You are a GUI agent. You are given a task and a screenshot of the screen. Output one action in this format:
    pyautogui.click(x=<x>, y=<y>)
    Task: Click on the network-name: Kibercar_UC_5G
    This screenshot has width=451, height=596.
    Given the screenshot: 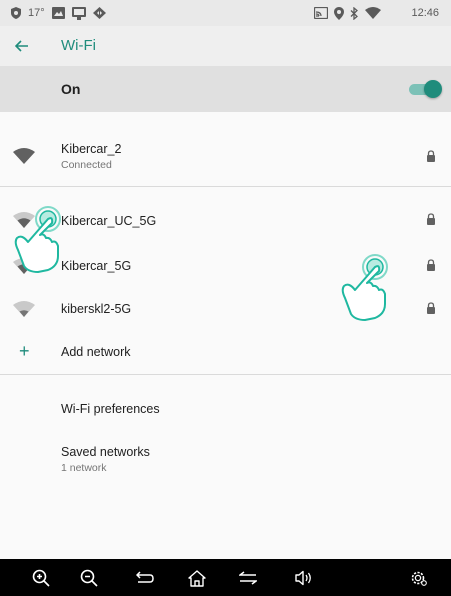 What is the action you would take?
    pyautogui.click(x=109, y=221)
    